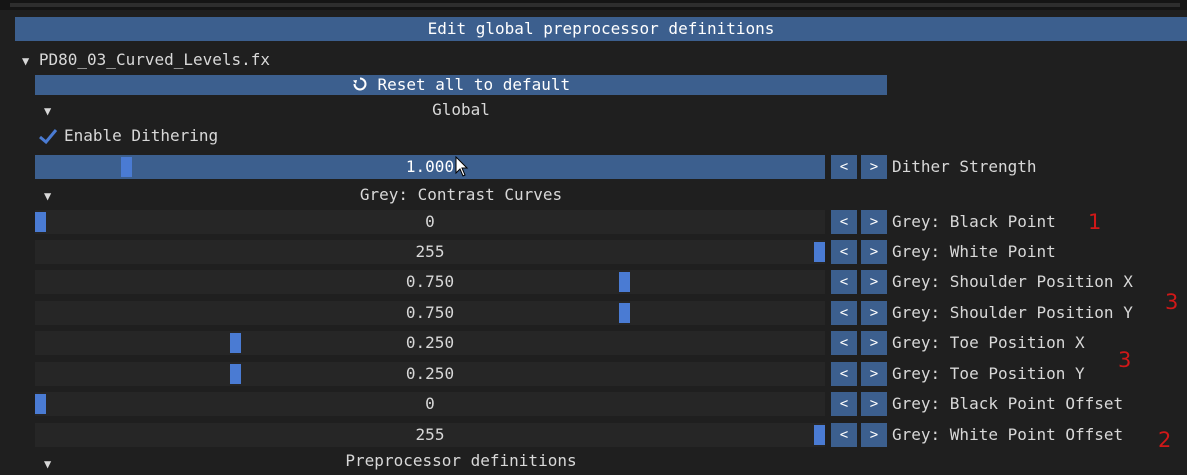  What do you see at coordinates (154, 59) in the screenshot?
I see `file-name-label: PD80_03_Curved_Levels.fx` at bounding box center [154, 59].